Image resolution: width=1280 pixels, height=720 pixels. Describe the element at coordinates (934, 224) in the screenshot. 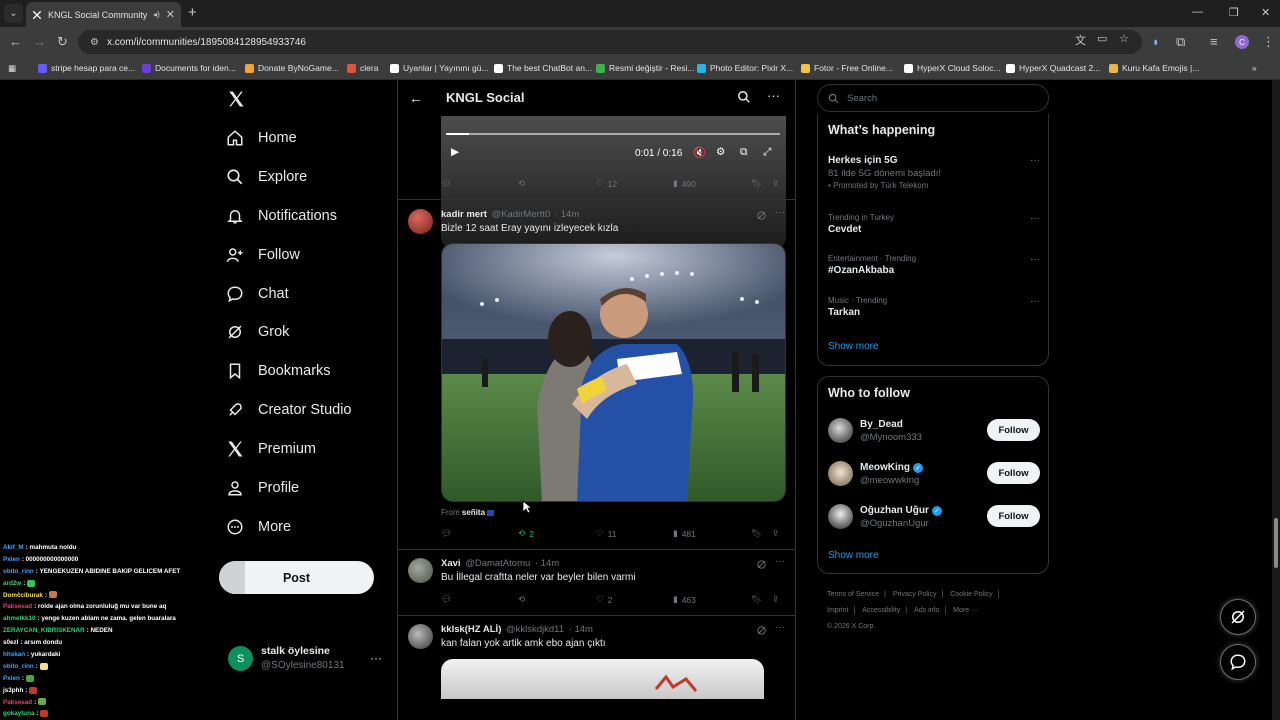

I see `trend-item: Trending in Turkey Cevdet ···` at that location.